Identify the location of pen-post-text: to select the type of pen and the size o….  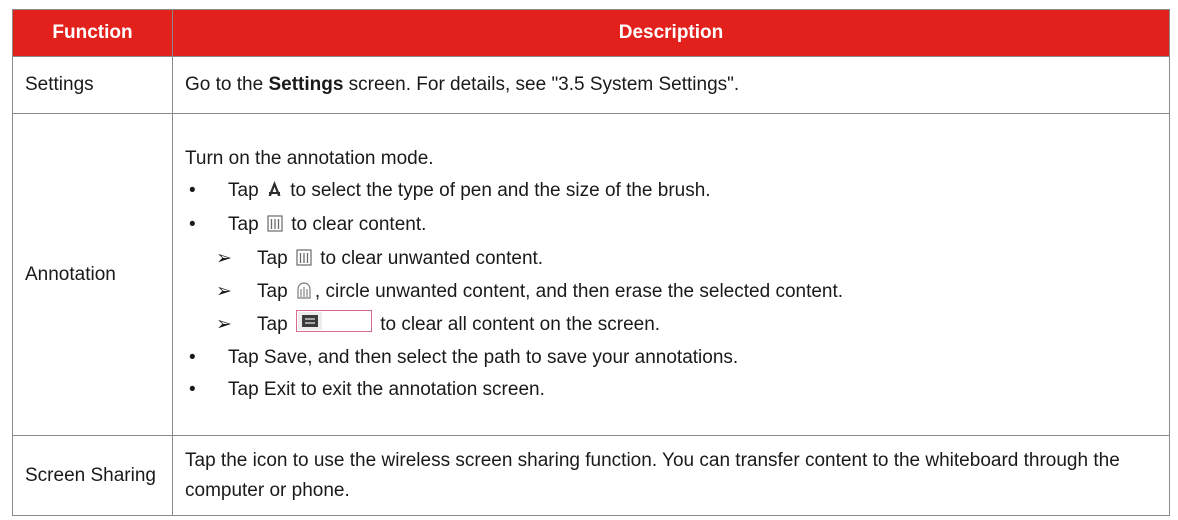
(497, 190).